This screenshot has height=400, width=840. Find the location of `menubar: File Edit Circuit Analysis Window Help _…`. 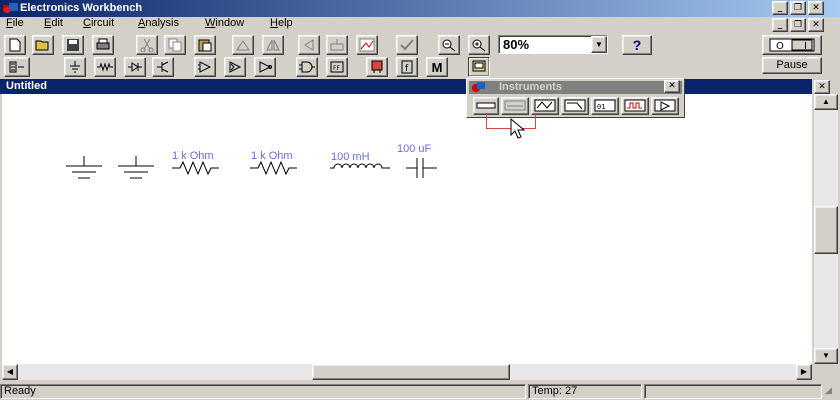

menubar: File Edit Circuit Analysis Window Help _… is located at coordinates (420, 25).